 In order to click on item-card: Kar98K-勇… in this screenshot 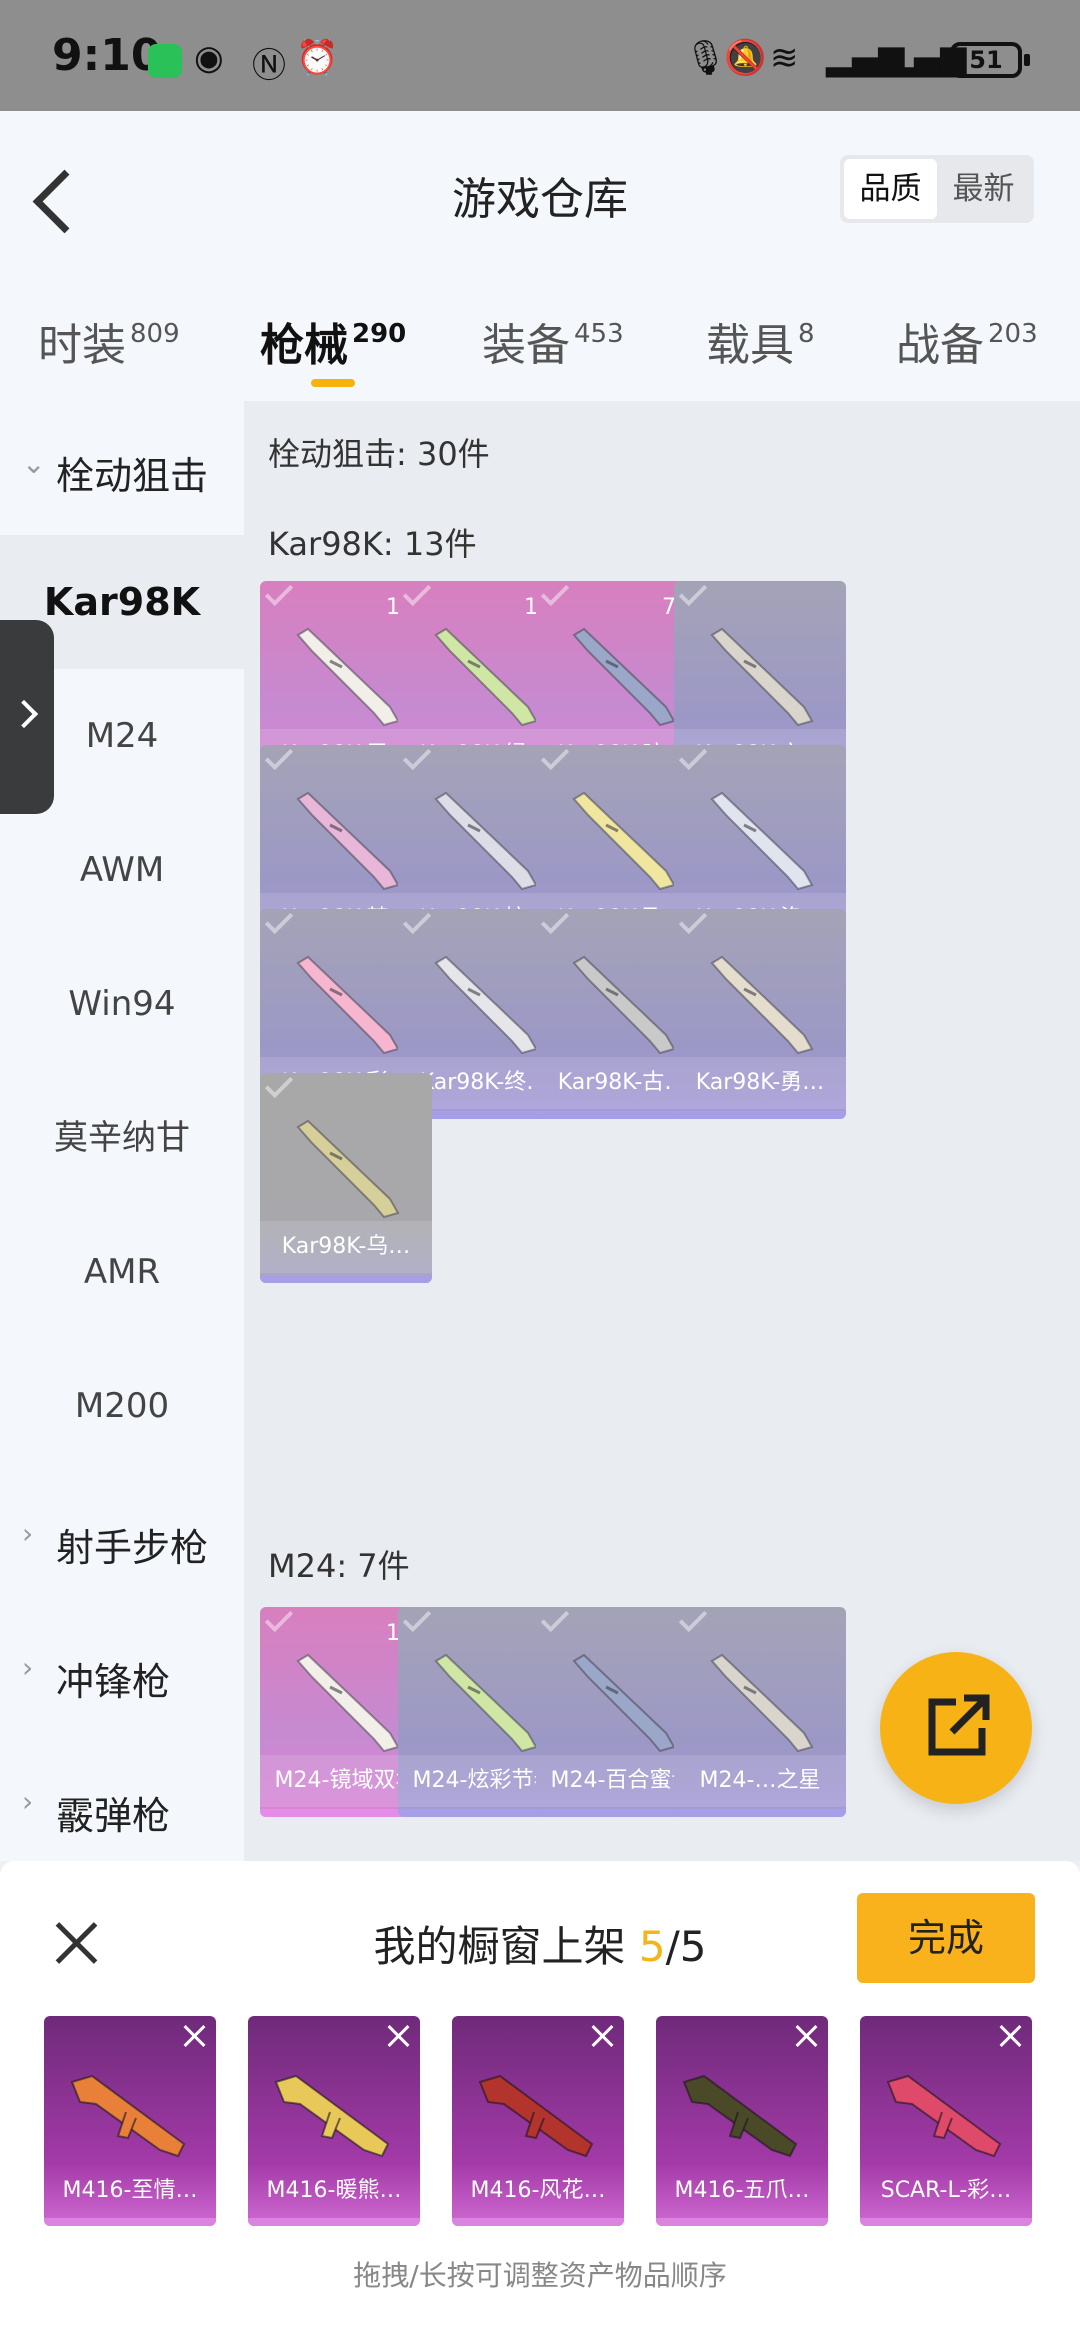, I will do `click(760, 1014)`.